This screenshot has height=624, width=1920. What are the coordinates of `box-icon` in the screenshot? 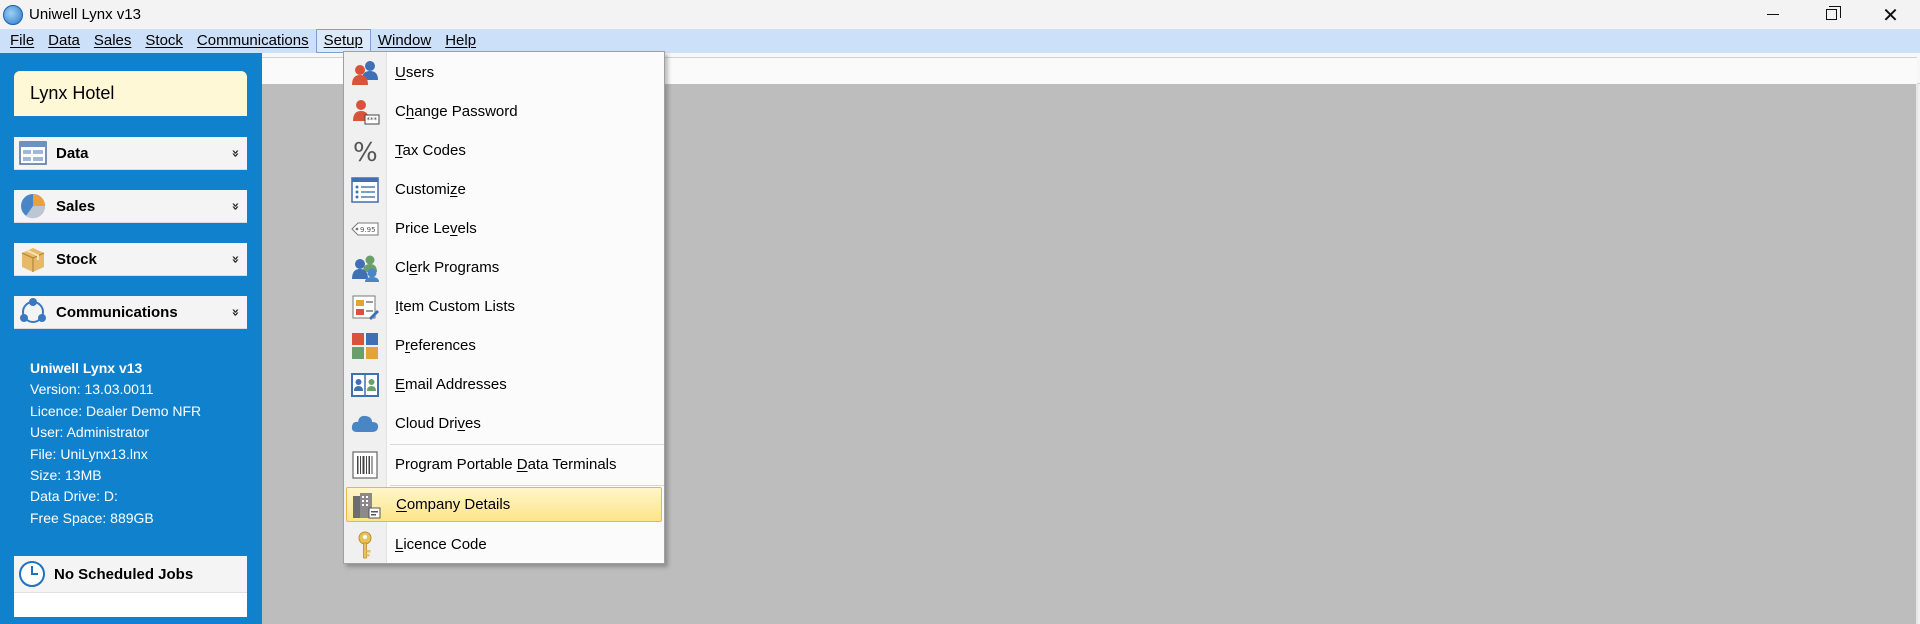 It's located at (33, 259).